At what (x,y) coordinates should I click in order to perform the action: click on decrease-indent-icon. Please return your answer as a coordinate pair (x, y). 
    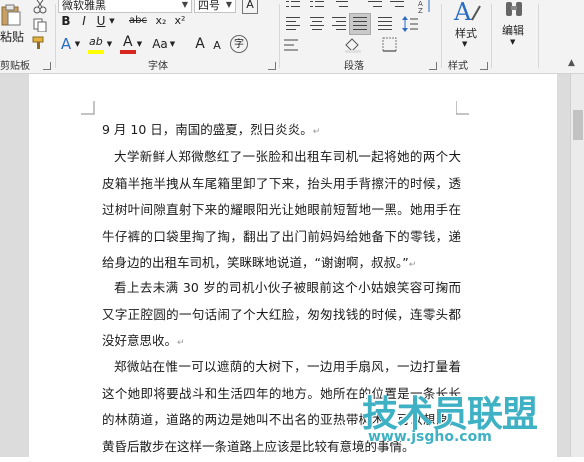
    Looking at the image, I should click on (375, 6).